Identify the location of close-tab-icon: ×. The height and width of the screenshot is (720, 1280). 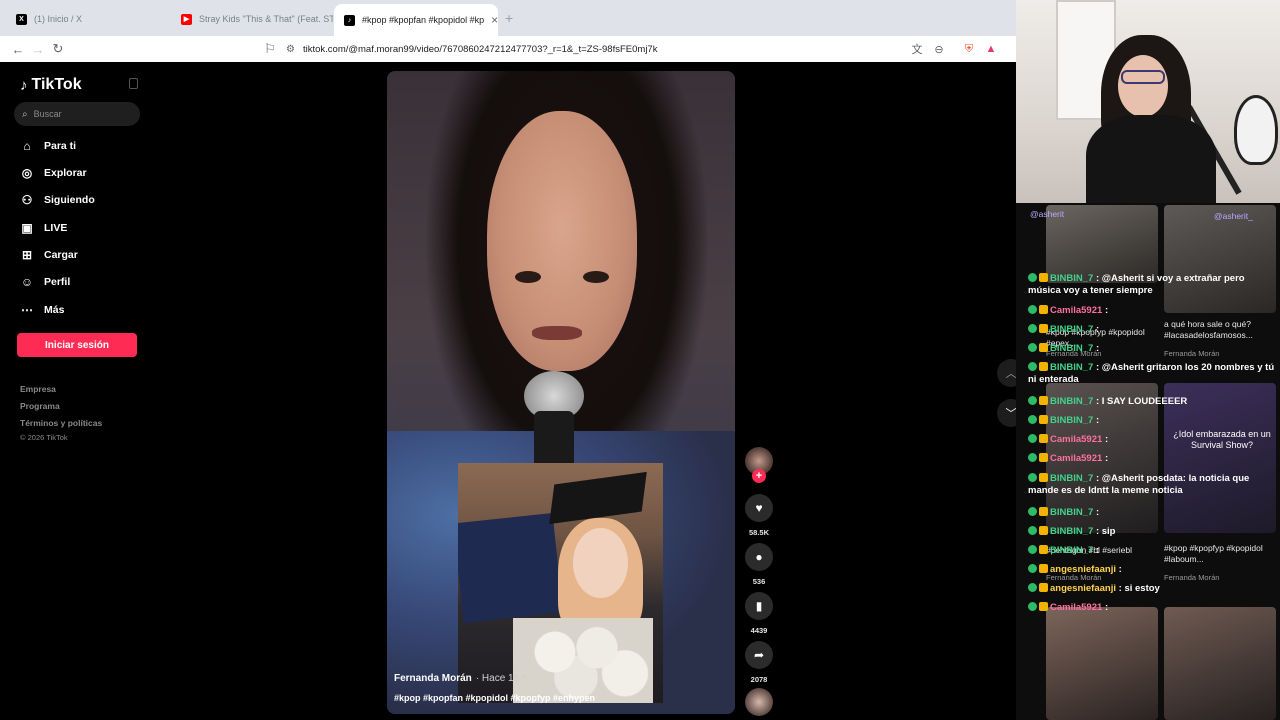
(494, 20).